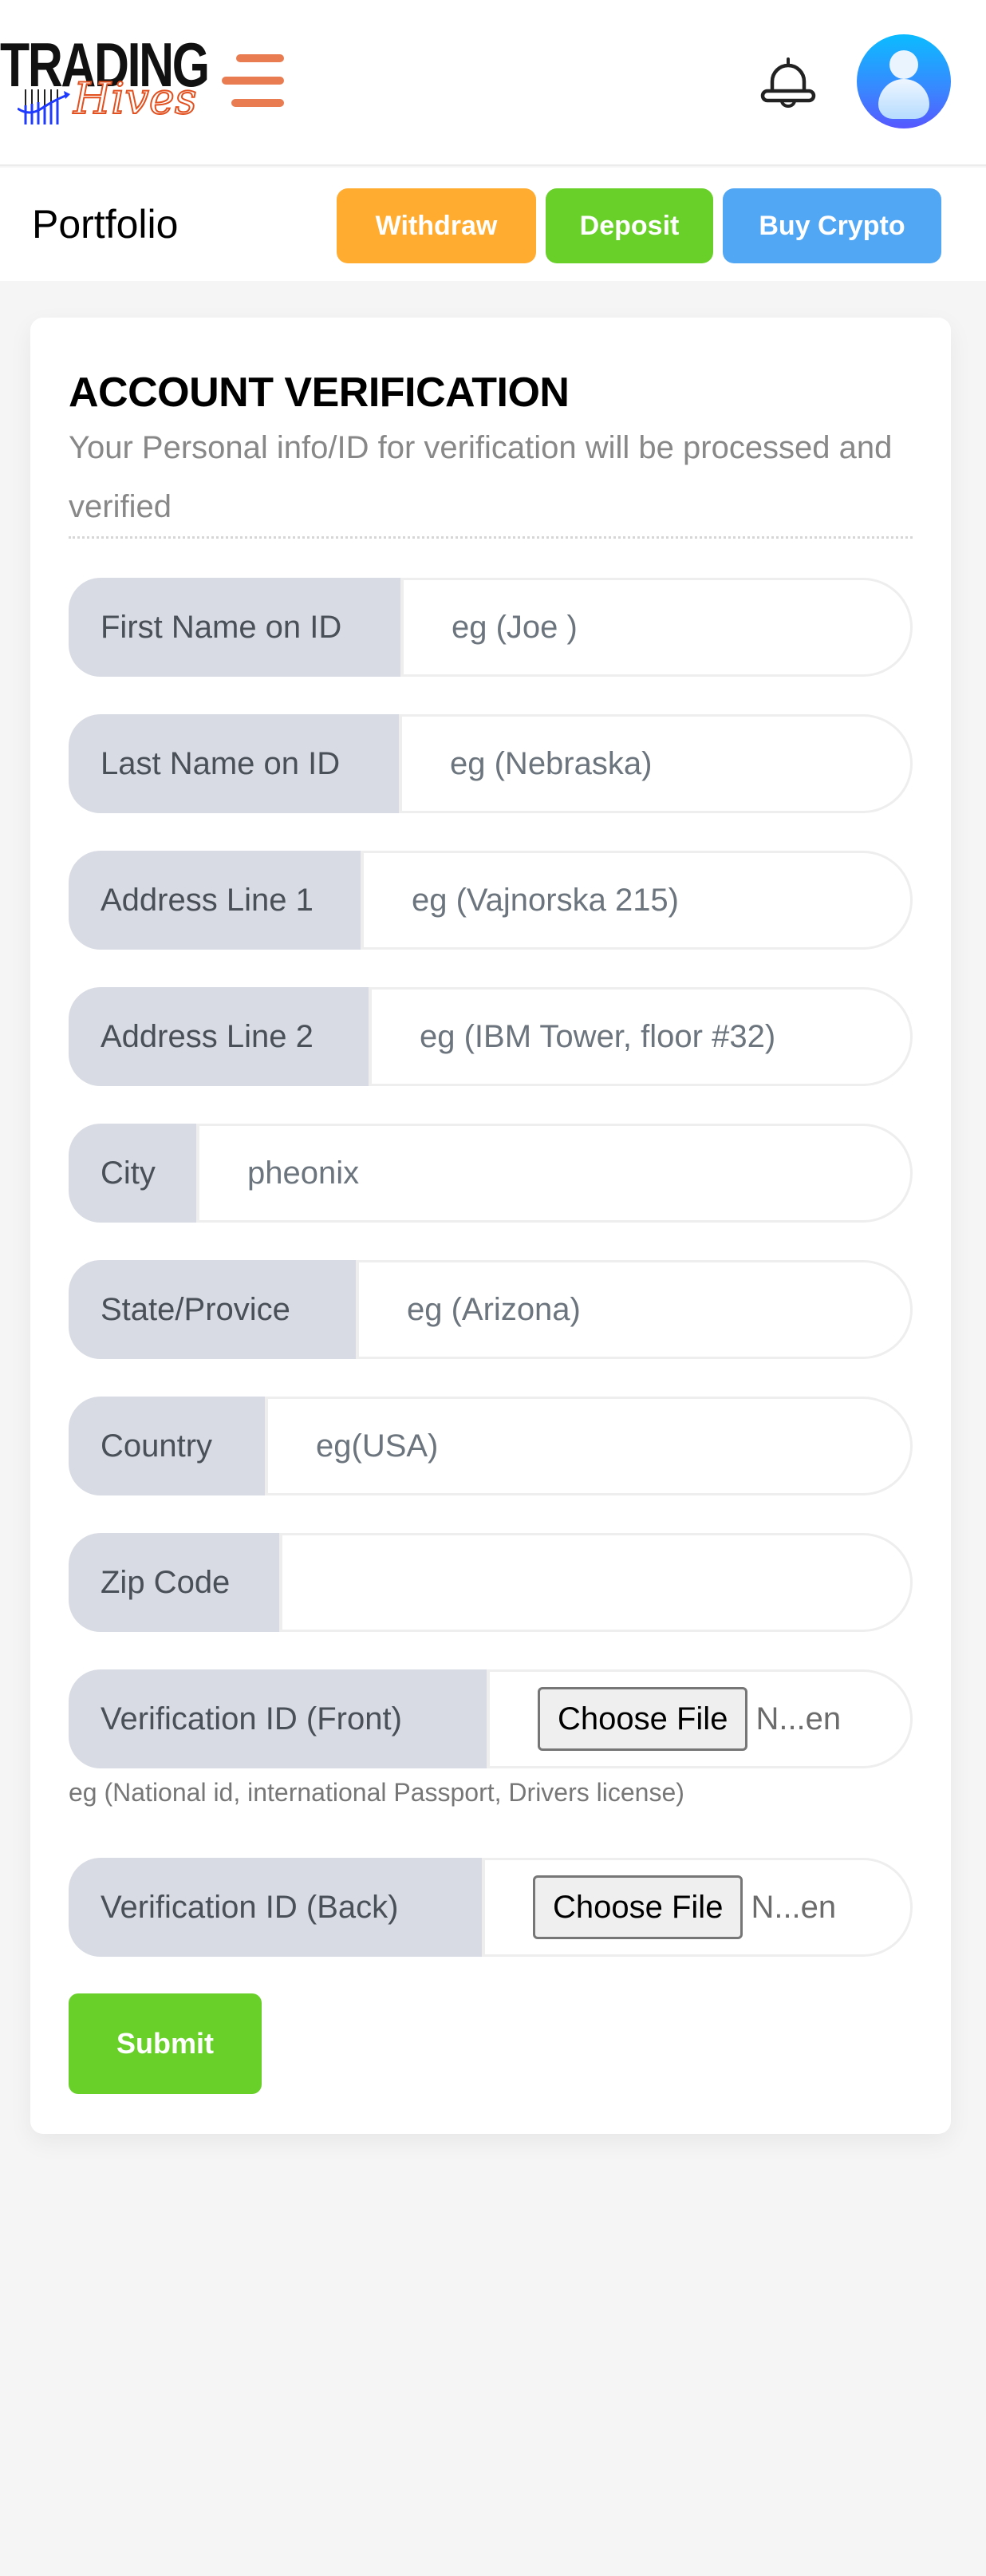  Describe the element at coordinates (634, 1309) in the screenshot. I see `state-province-input` at that location.